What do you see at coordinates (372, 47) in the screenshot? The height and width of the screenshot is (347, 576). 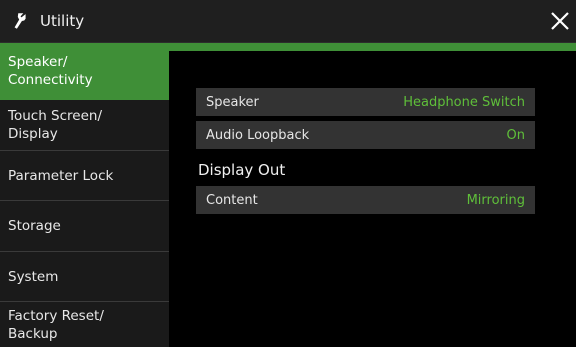 I see `active-tab-indicator` at bounding box center [372, 47].